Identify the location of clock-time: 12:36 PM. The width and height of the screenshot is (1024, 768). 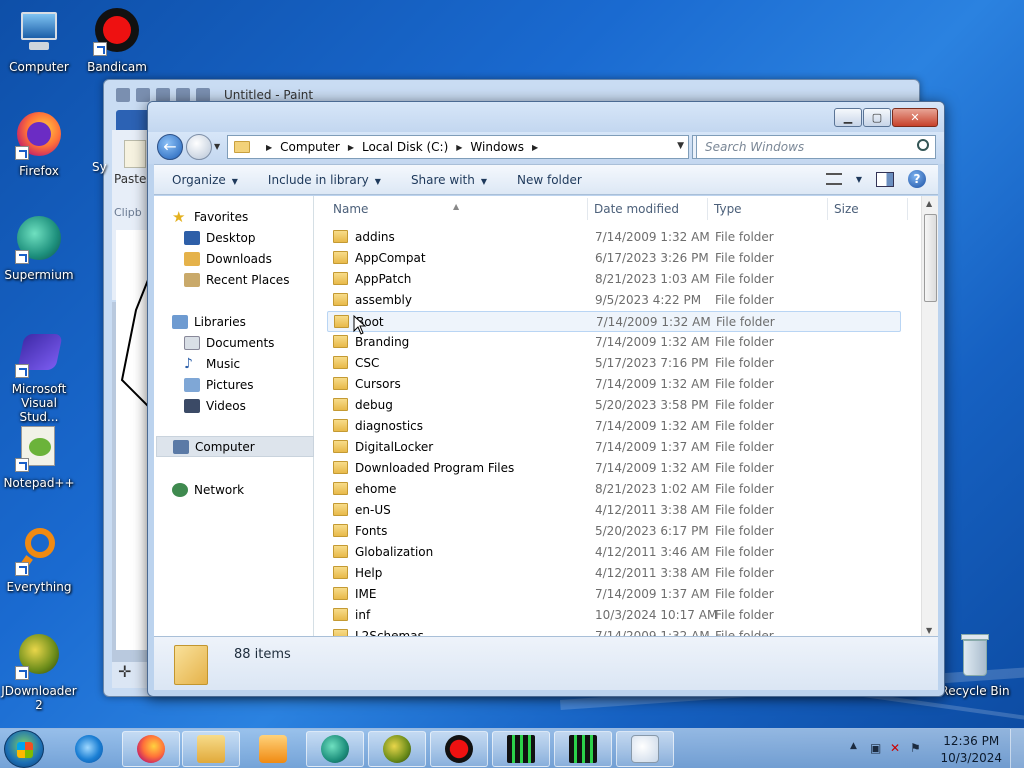
(971, 741).